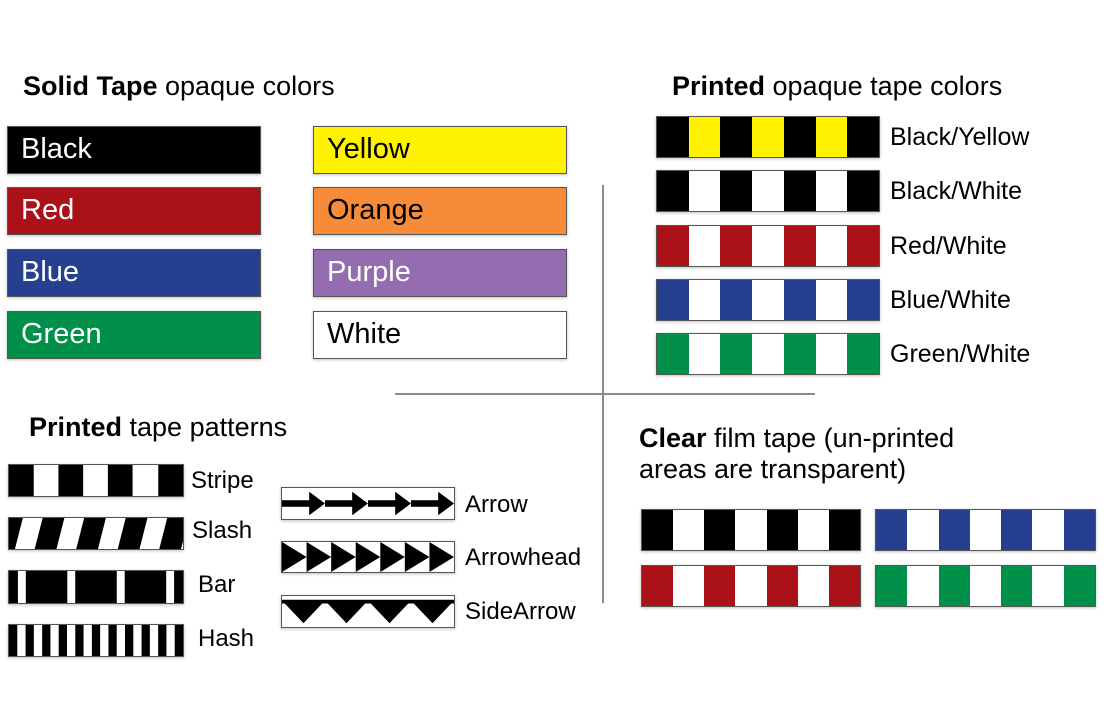  I want to click on printed-tape-label: Red/White, so click(948, 246).